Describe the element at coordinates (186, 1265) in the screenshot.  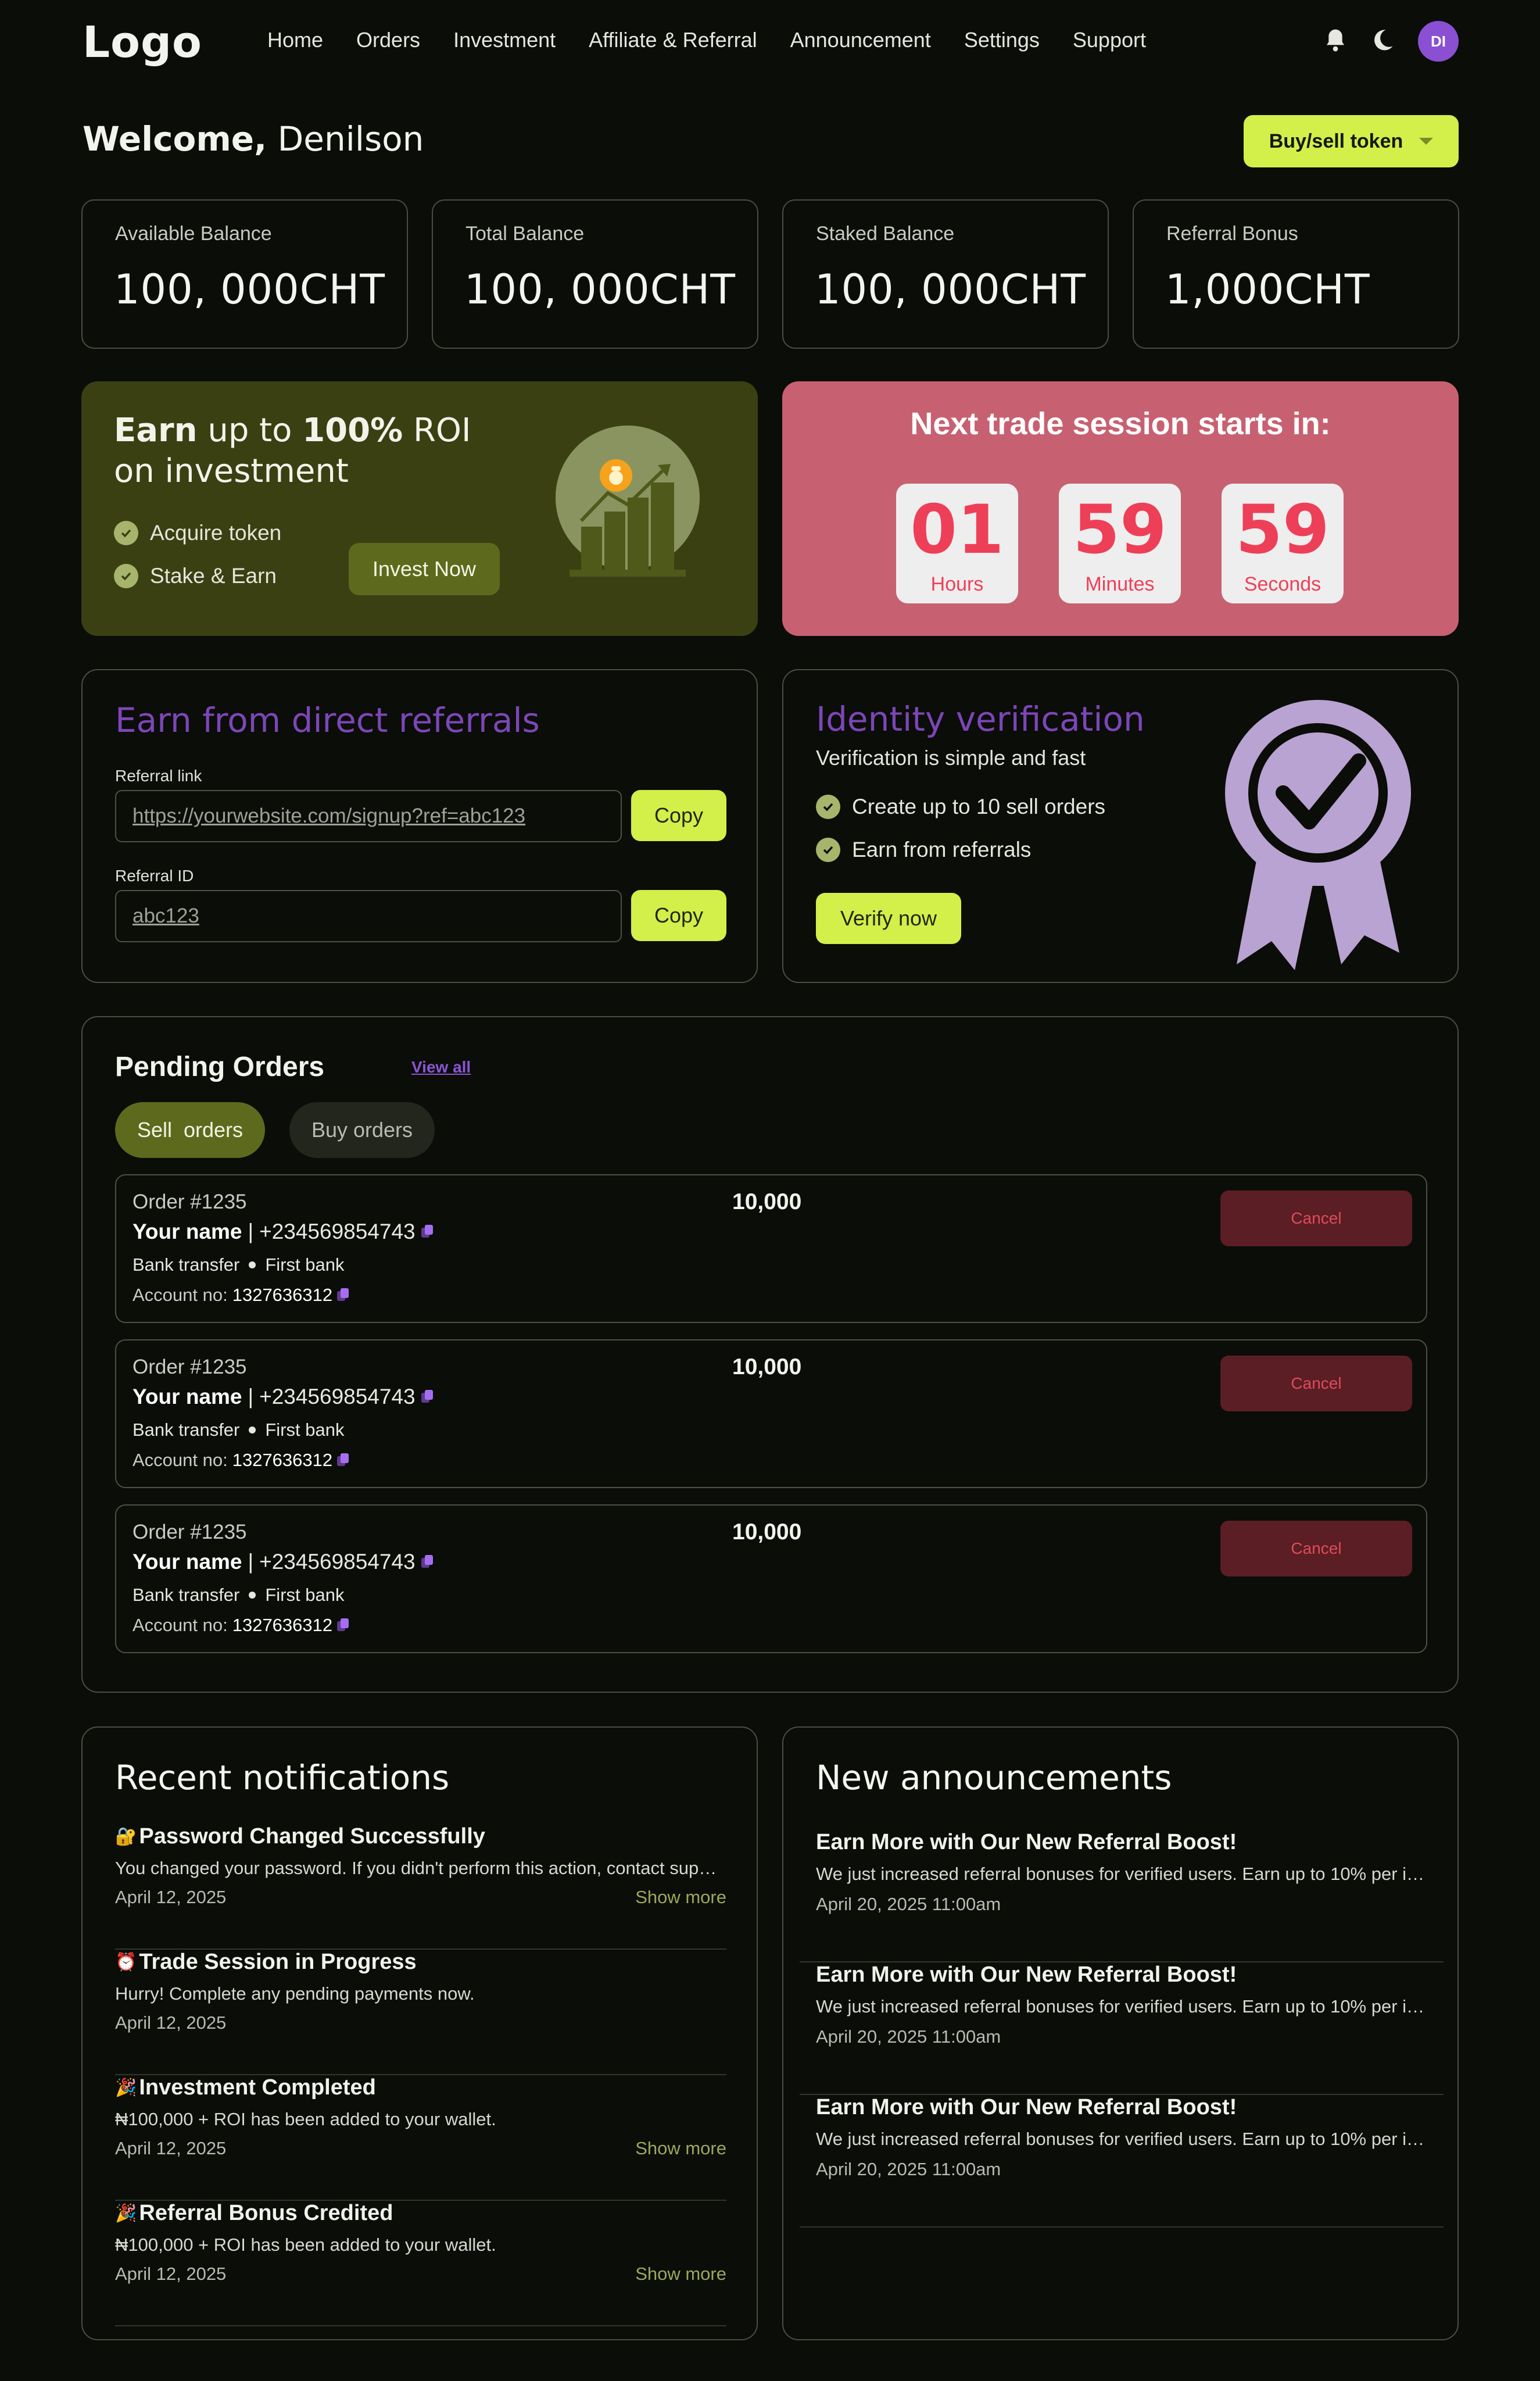
I see `order-method: Bank transfer` at that location.